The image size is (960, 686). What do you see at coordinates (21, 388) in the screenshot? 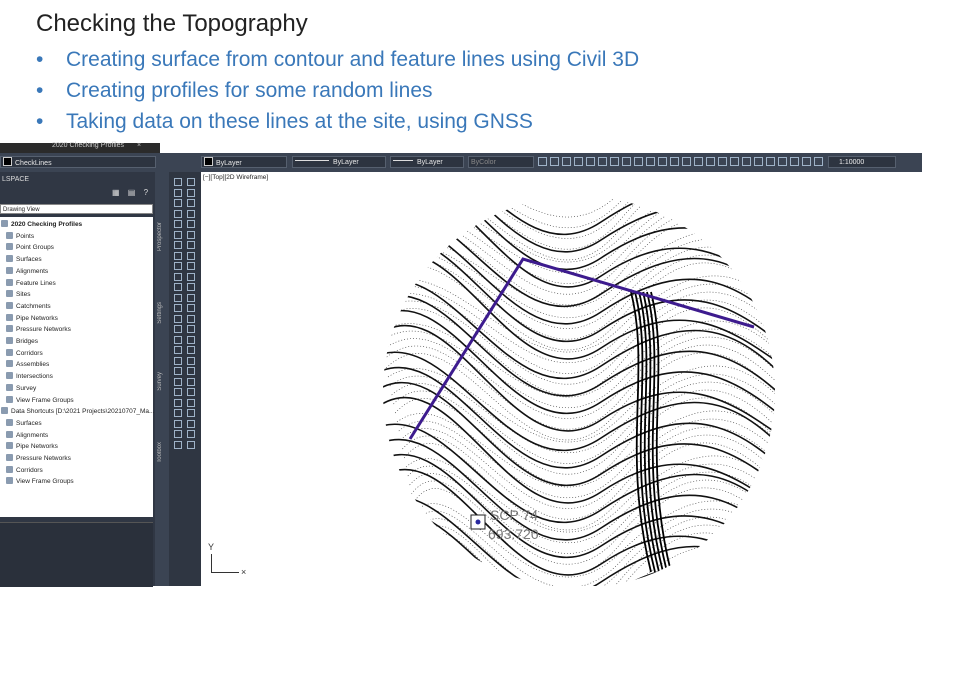
I see `tree-item: Survey` at bounding box center [21, 388].